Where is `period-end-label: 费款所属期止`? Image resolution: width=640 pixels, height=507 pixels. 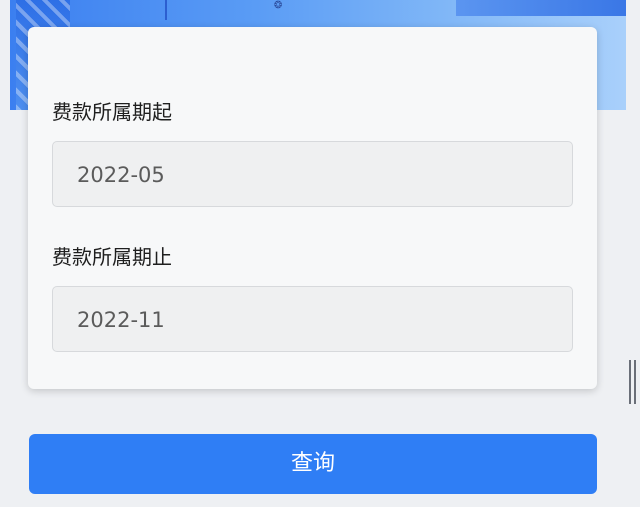 period-end-label: 费款所属期止 is located at coordinates (112, 257).